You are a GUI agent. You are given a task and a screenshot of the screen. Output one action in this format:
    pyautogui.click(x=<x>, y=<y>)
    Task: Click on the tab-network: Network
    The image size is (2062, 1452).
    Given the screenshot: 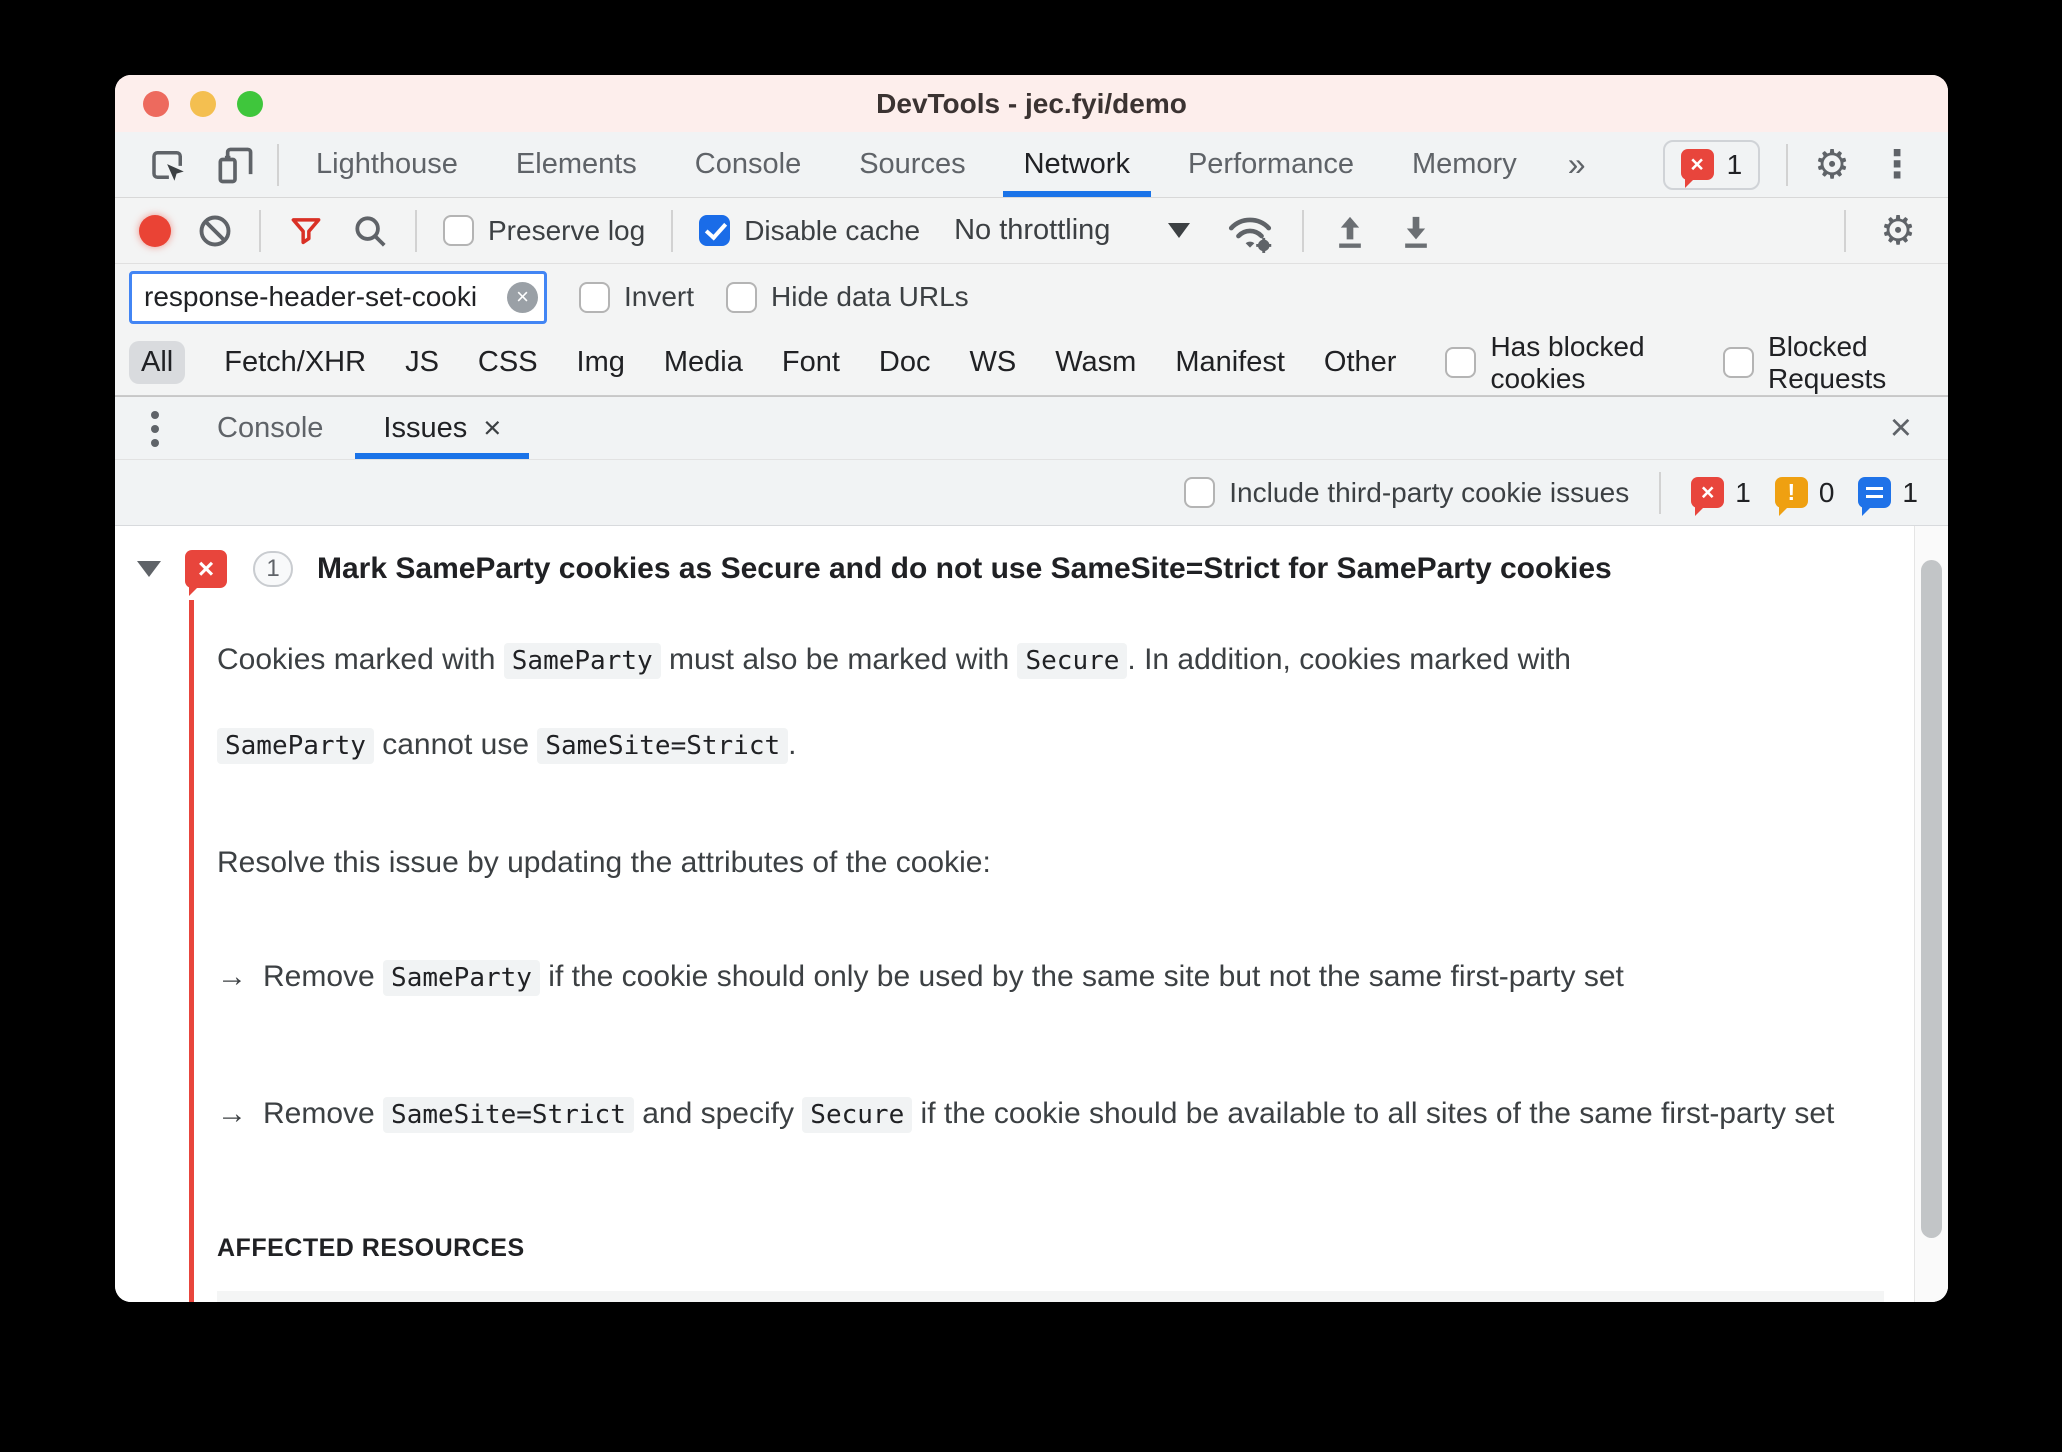 What is the action you would take?
    pyautogui.click(x=1077, y=164)
    